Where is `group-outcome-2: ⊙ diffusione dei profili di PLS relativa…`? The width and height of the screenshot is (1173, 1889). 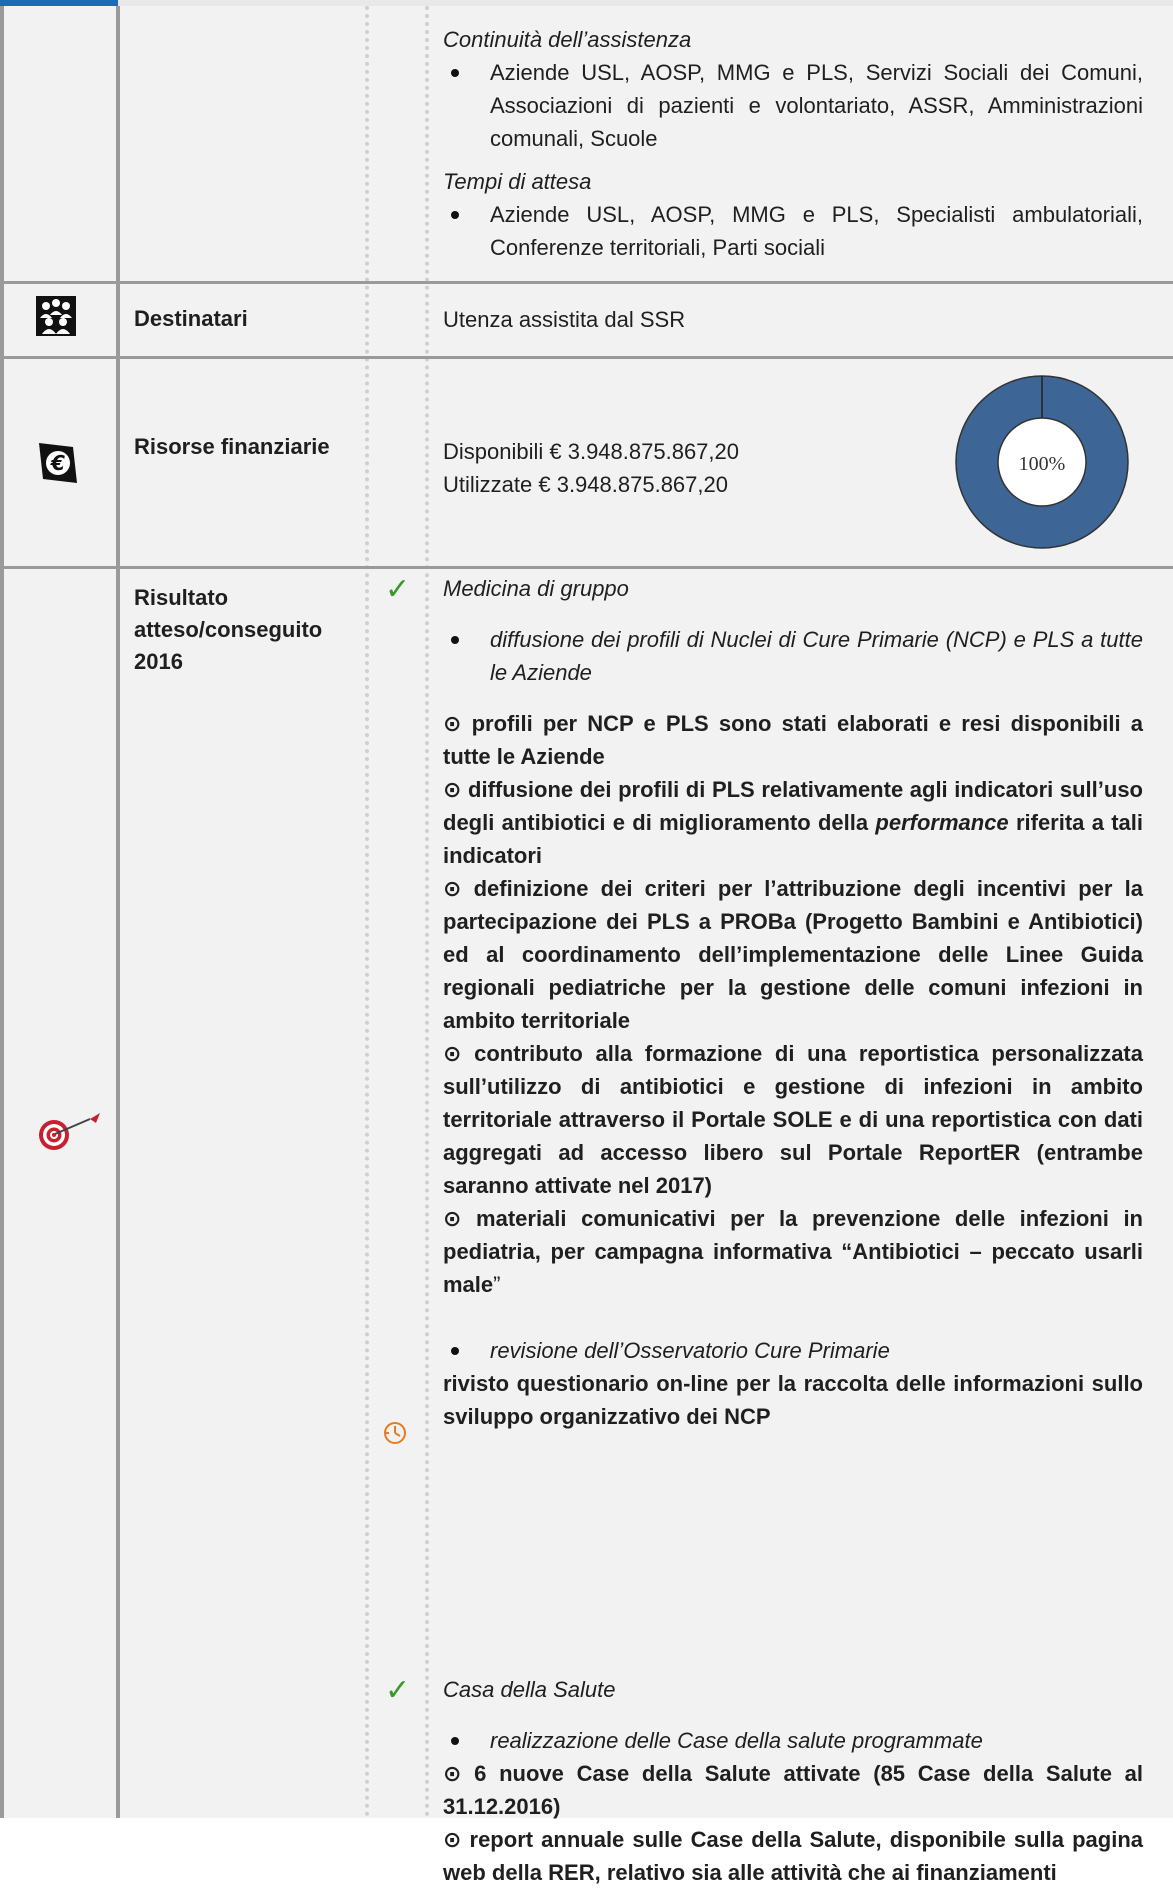
group-outcome-2: ⊙ diffusione dei profili di PLS relativa… is located at coordinates (793, 822).